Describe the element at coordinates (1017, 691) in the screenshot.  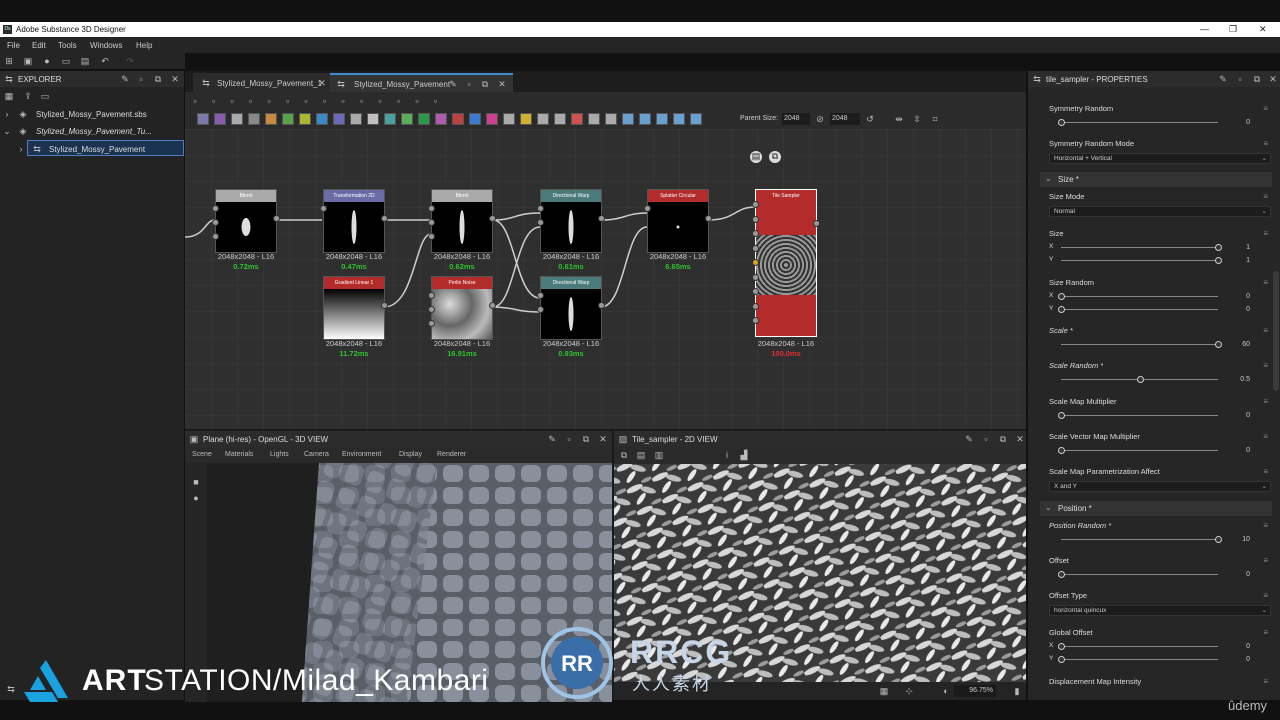
I see `lock-icon: ▮` at that location.